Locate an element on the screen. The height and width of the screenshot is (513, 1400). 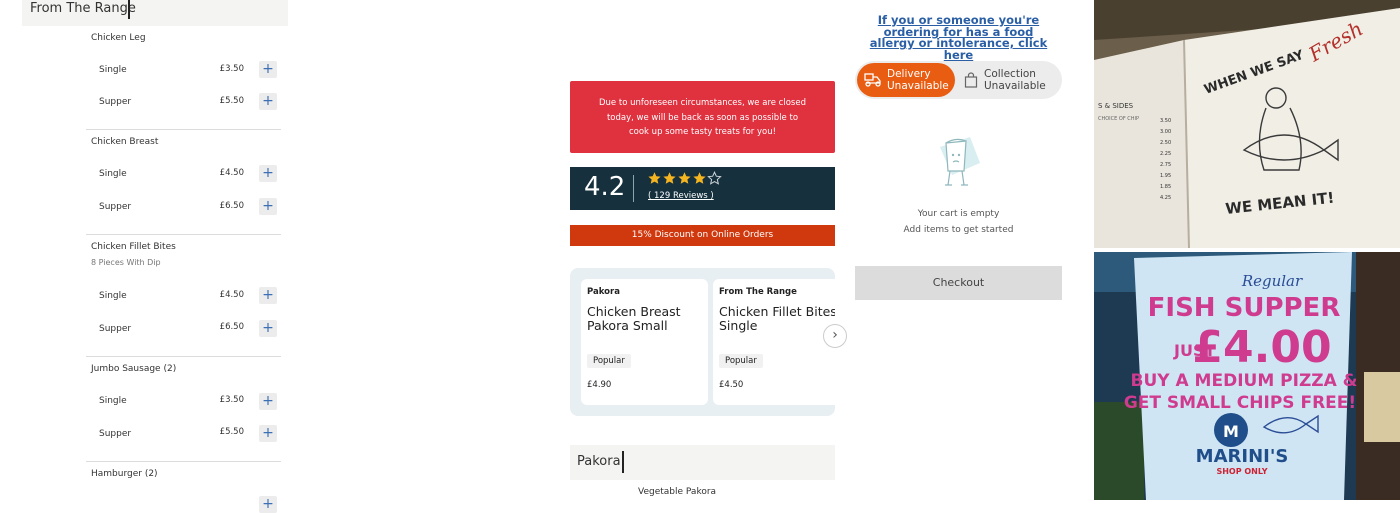
menu-item-title: Vegetable Pakora is located at coordinates (677, 492).